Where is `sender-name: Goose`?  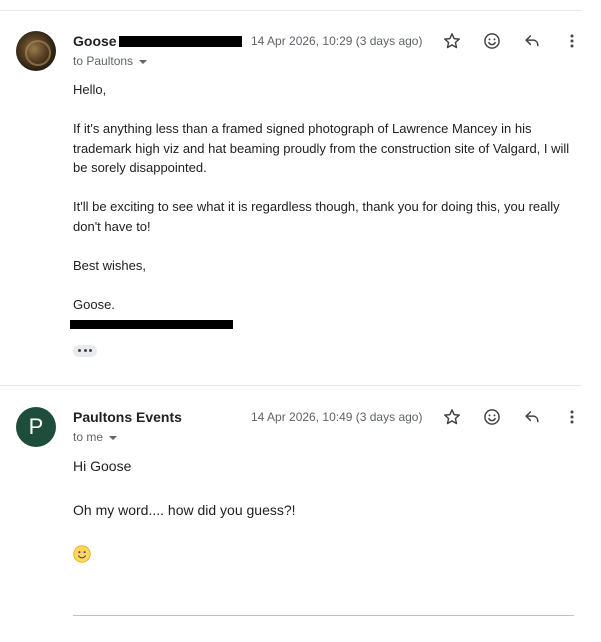 sender-name: Goose is located at coordinates (95, 41).